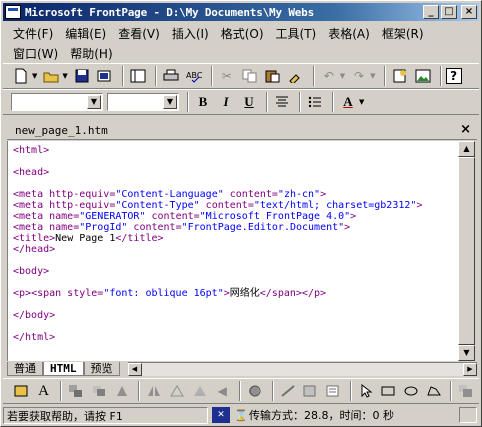 This screenshot has height=427, width=482. I want to click on rectangle-icon, so click(388, 391).